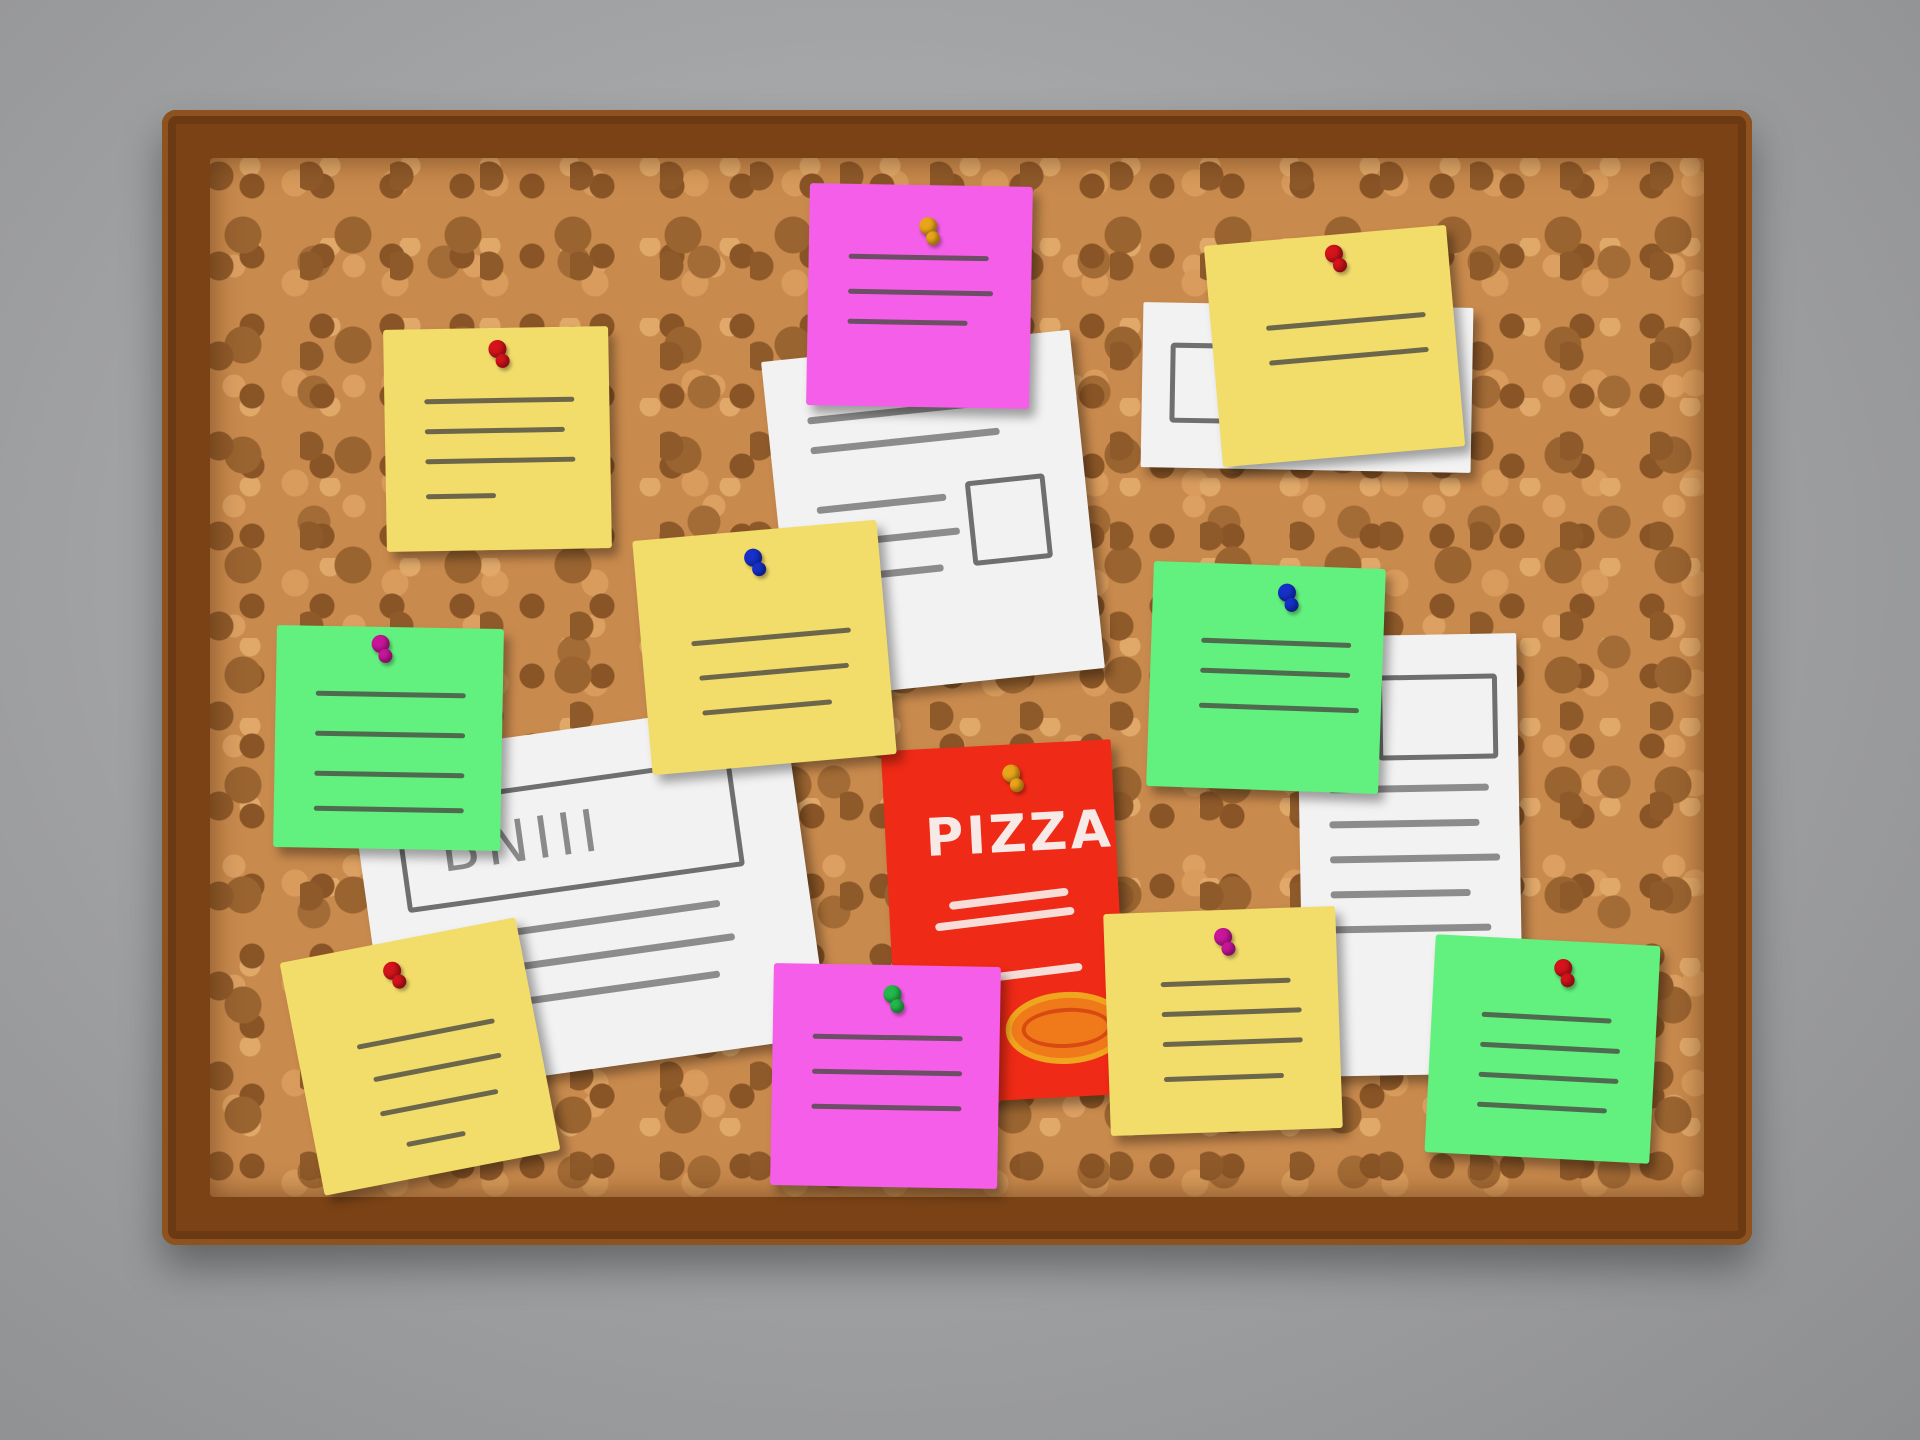 The width and height of the screenshot is (1920, 1440). What do you see at coordinates (1019, 834) in the screenshot?
I see `pizza-flyer-title: PIZZA` at bounding box center [1019, 834].